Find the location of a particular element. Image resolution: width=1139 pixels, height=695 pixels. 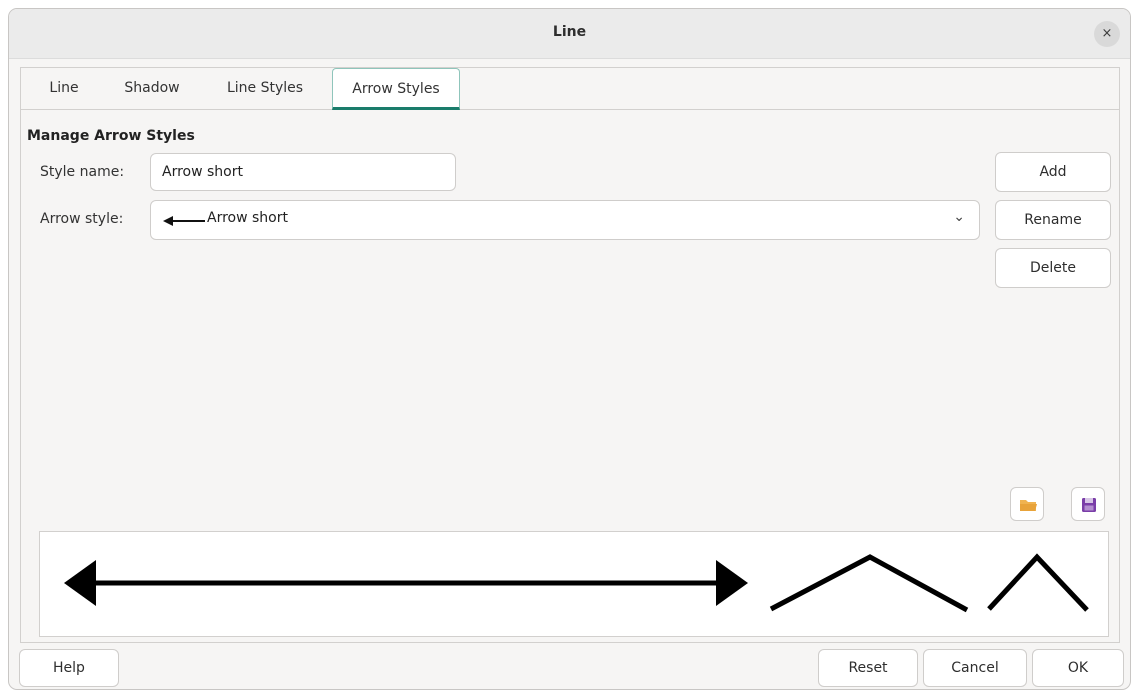

load-arrow-styles-button is located at coordinates (1027, 504).